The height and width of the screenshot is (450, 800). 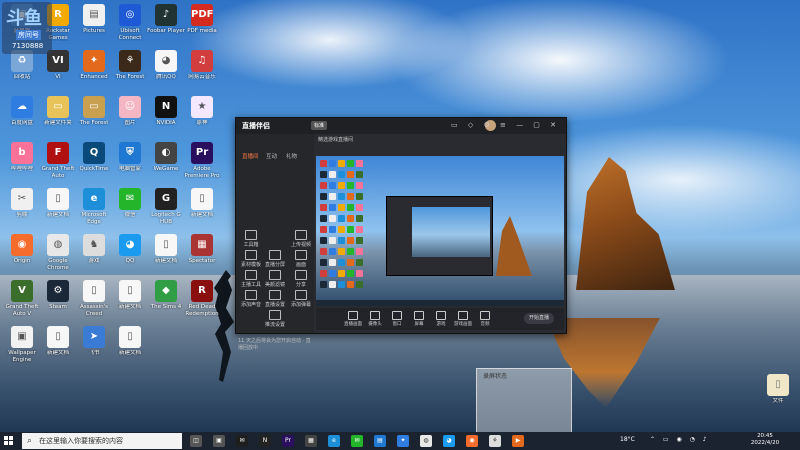 What do you see at coordinates (275, 279) in the screenshot?
I see `sidebar-tool-item: 美颜滤镜` at bounding box center [275, 279].